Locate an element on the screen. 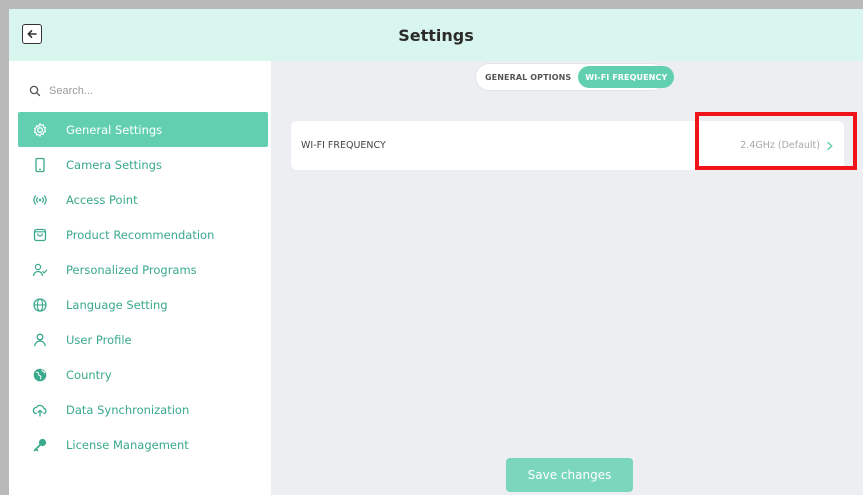  search-box is located at coordinates (129, 91).